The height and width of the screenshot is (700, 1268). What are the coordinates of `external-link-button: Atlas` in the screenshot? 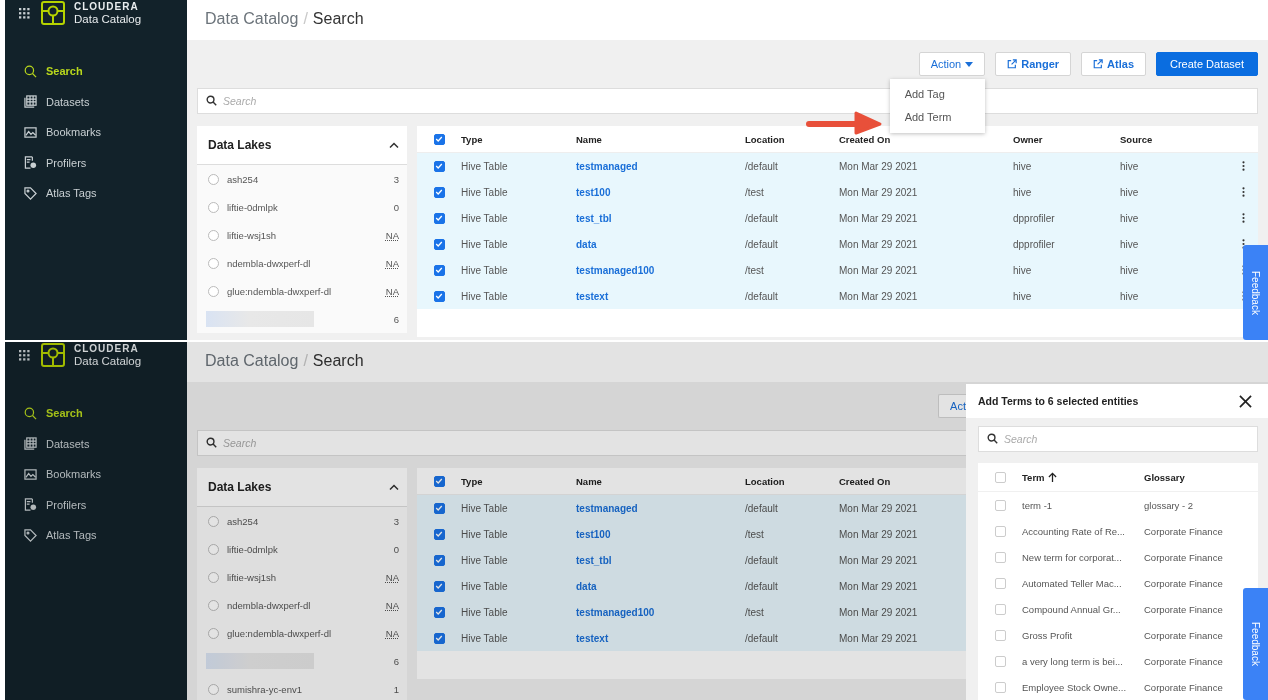 It's located at (1113, 64).